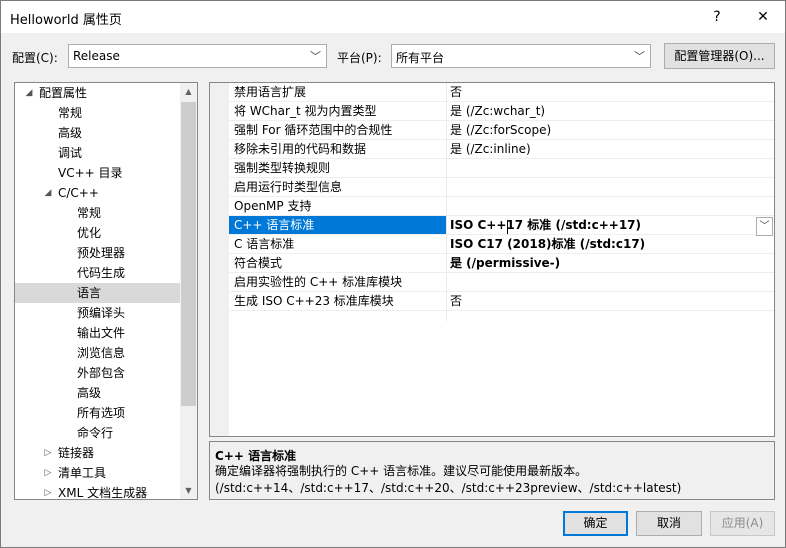 The width and height of the screenshot is (786, 548). I want to click on tree-item-label: 清单工具, so click(82, 473).